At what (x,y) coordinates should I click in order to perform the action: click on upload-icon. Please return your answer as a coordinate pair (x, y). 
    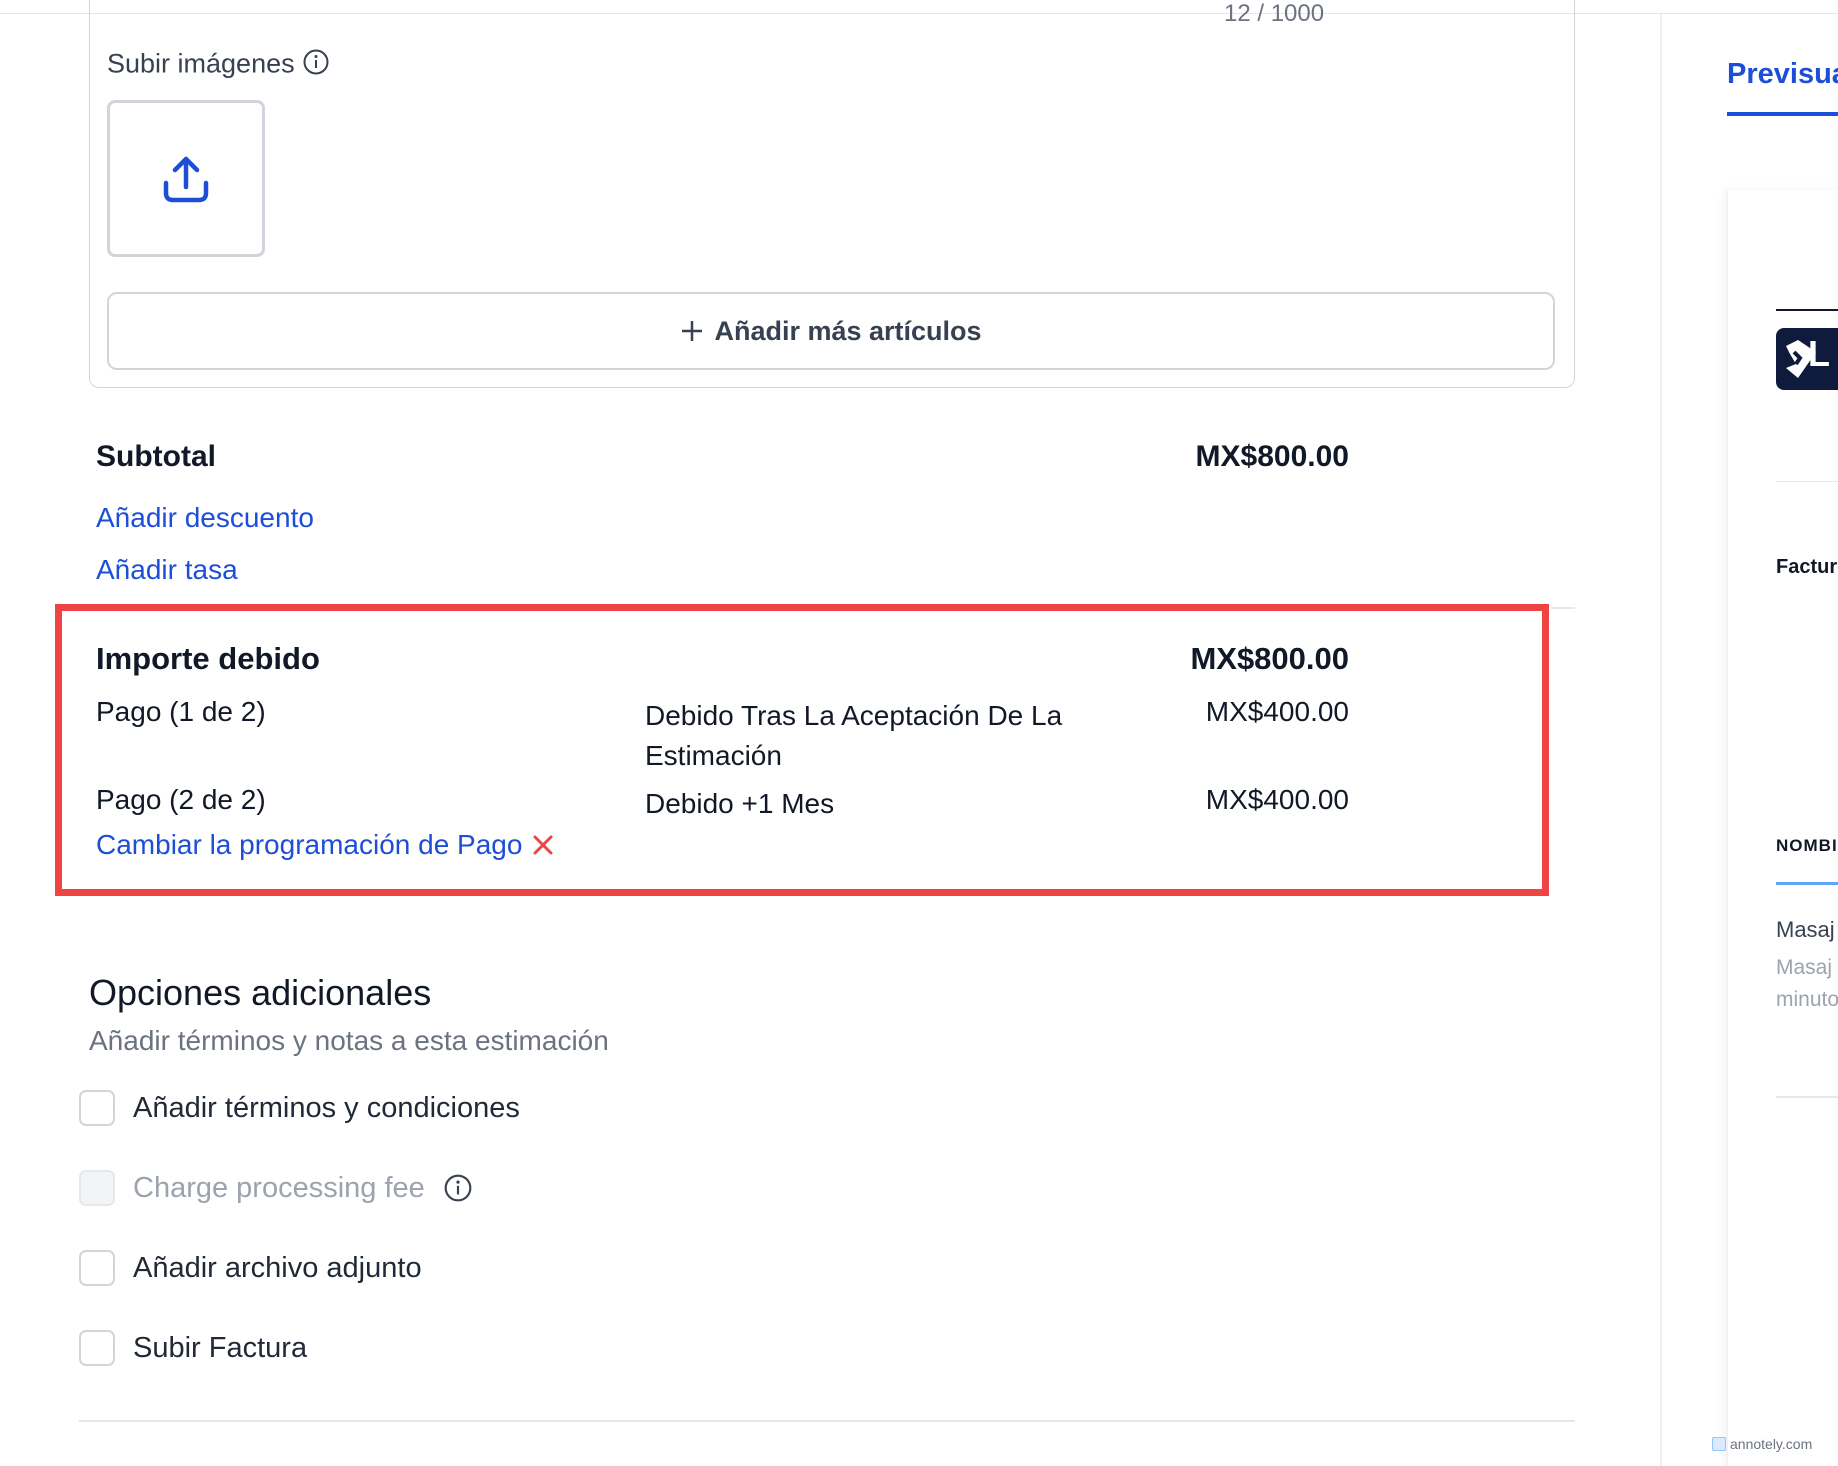
    Looking at the image, I should click on (186, 179).